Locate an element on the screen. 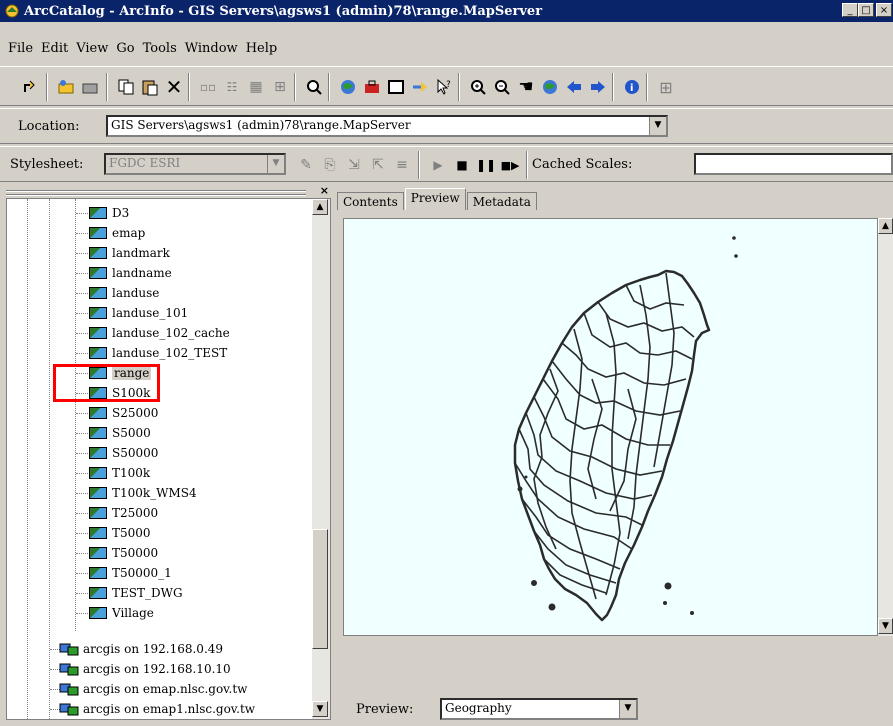  large-icons-icon: ▫▫ is located at coordinates (208, 87).